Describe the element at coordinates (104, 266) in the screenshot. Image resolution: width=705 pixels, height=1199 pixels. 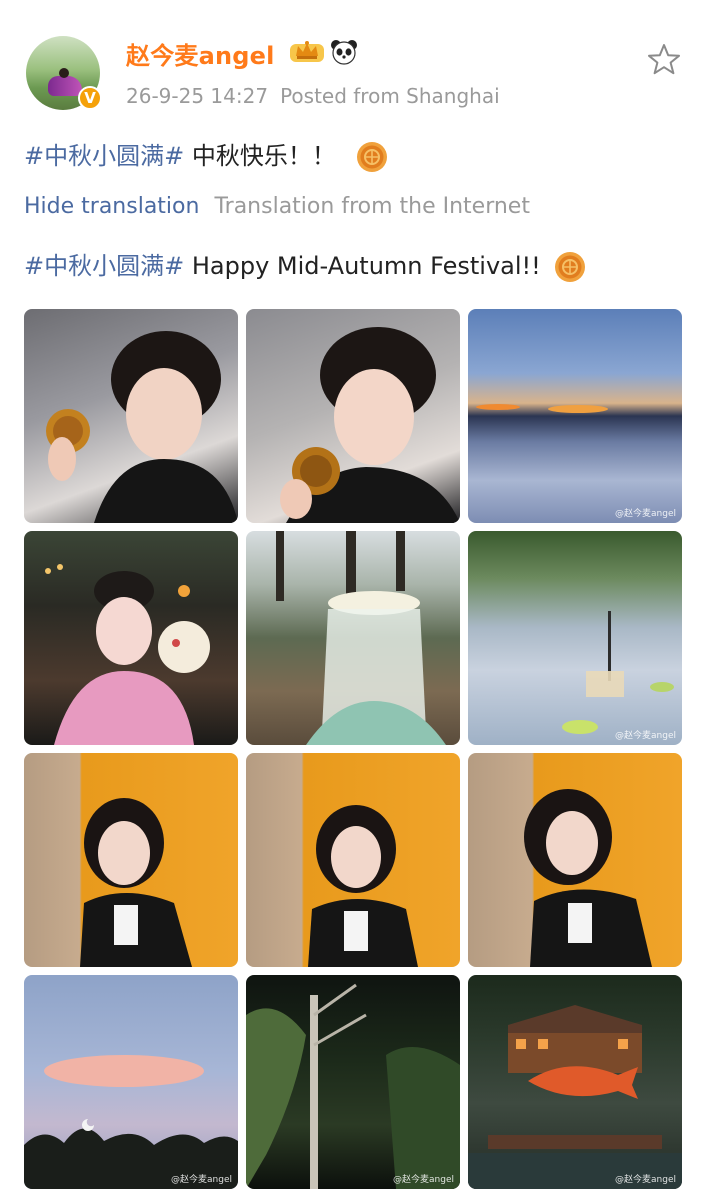
I see `hashtag-link-translated: #中秋小圆满#` at that location.